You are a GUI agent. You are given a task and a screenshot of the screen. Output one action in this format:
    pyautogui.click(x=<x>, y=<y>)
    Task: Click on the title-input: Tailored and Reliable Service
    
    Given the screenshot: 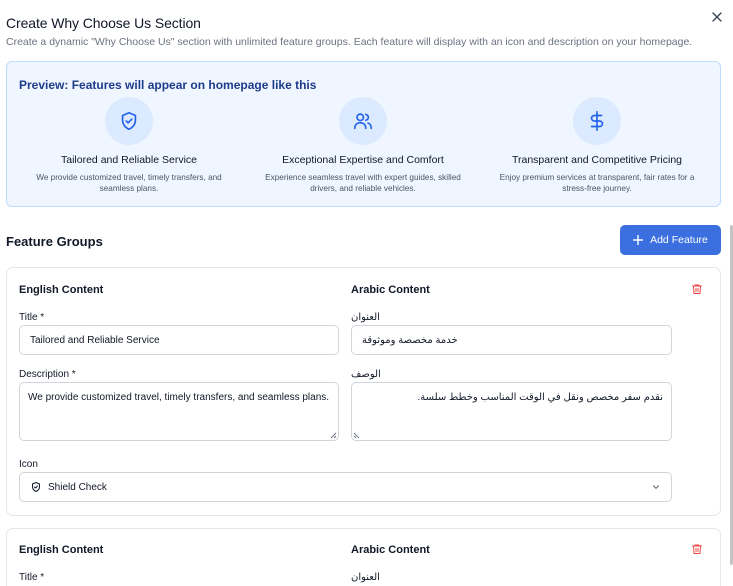 What is the action you would take?
    pyautogui.click(x=179, y=340)
    